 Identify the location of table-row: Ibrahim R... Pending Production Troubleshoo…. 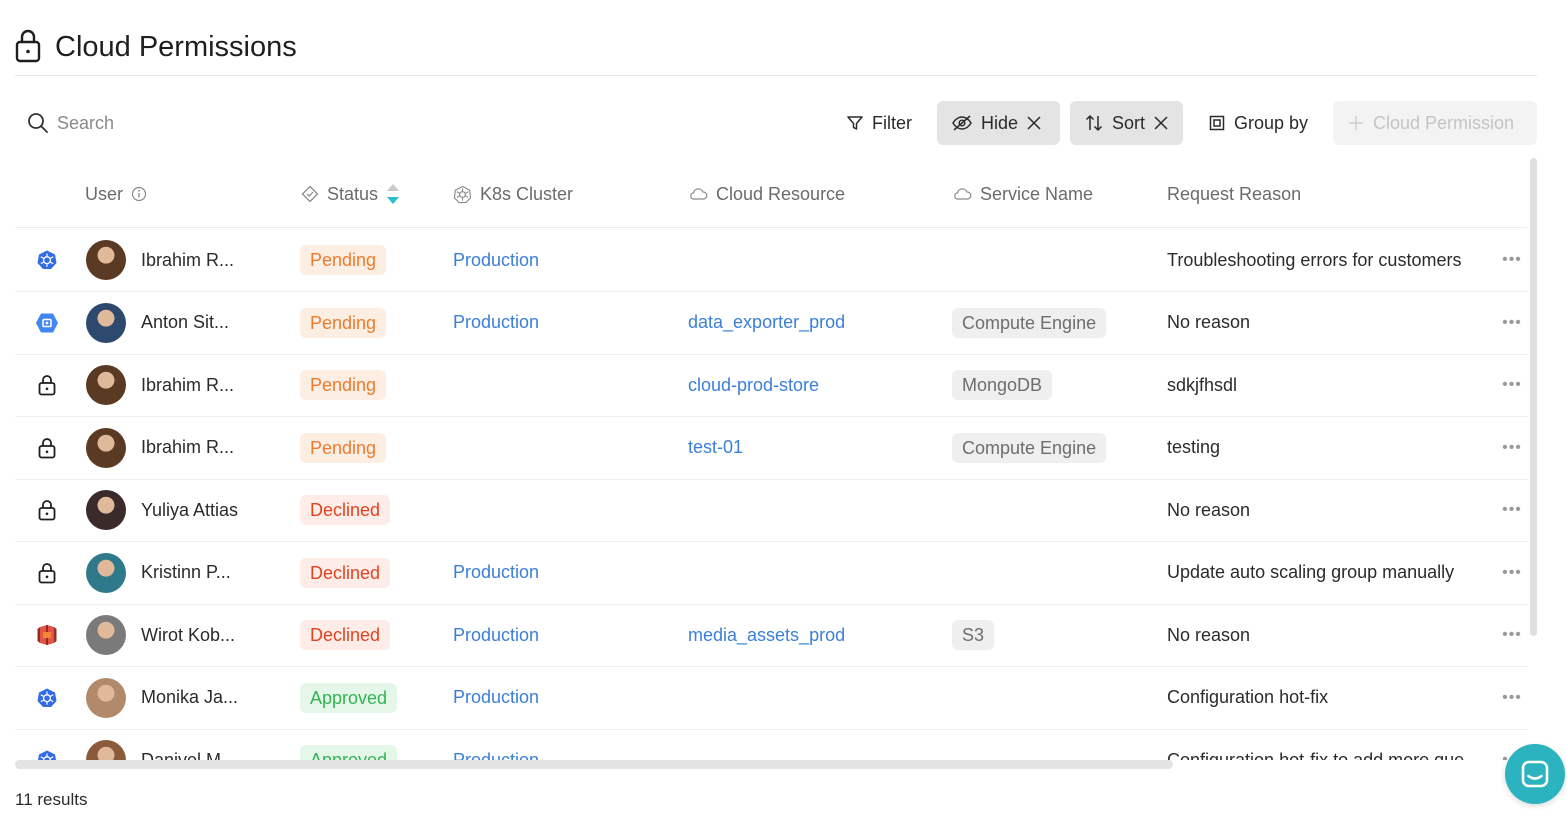
(771, 260).